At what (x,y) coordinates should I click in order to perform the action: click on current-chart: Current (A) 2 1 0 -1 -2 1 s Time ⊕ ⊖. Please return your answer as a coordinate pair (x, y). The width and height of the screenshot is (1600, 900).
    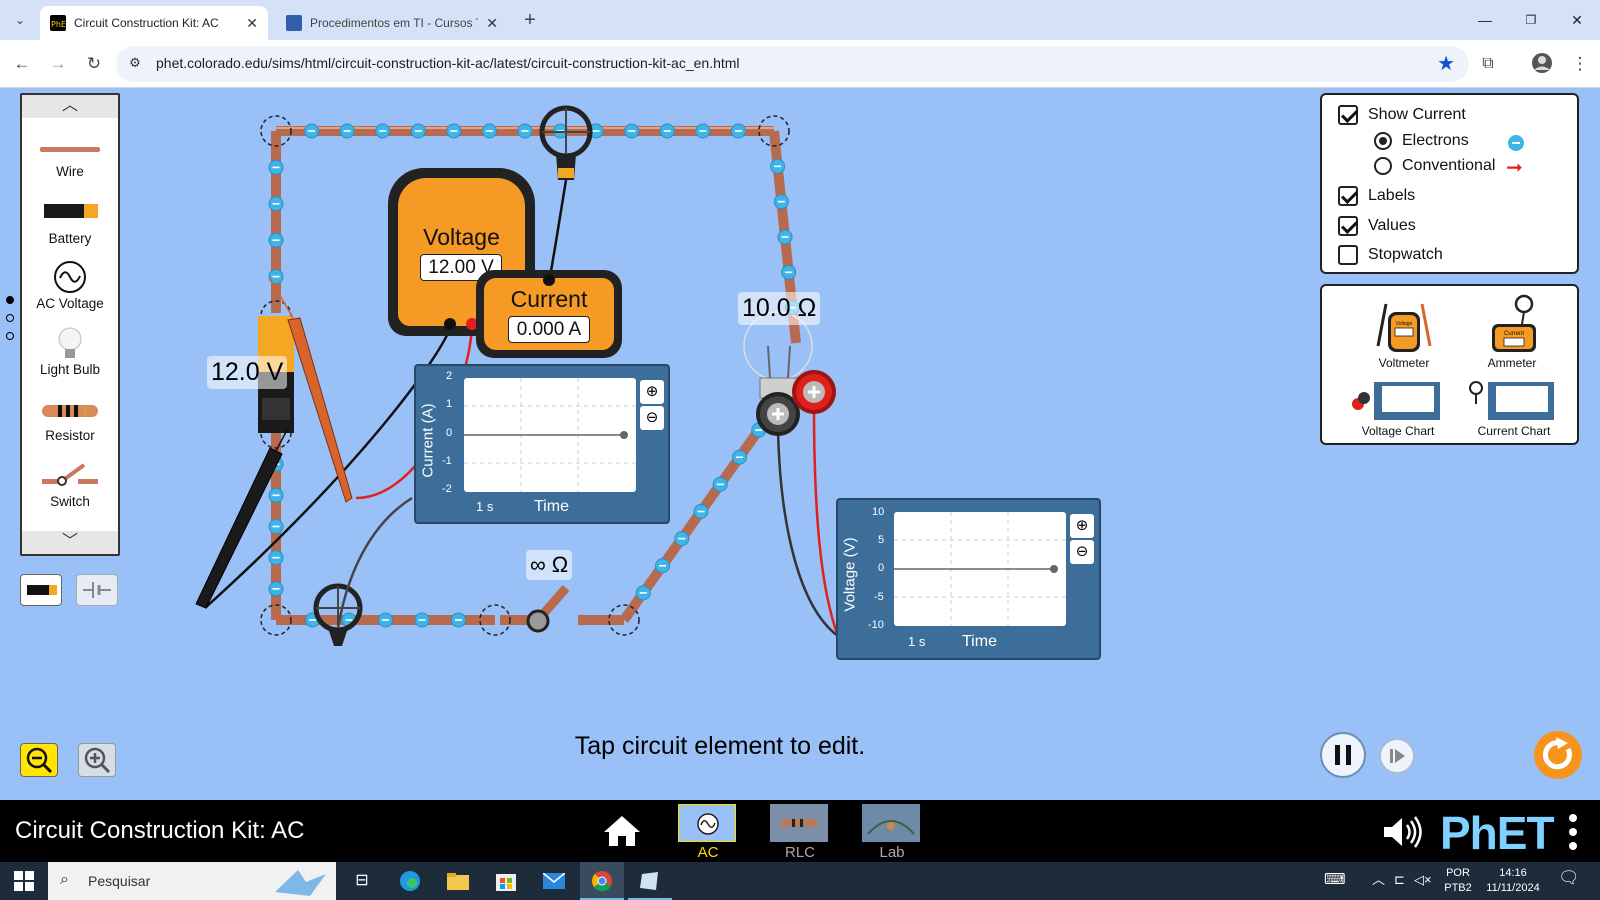
    Looking at the image, I should click on (542, 444).